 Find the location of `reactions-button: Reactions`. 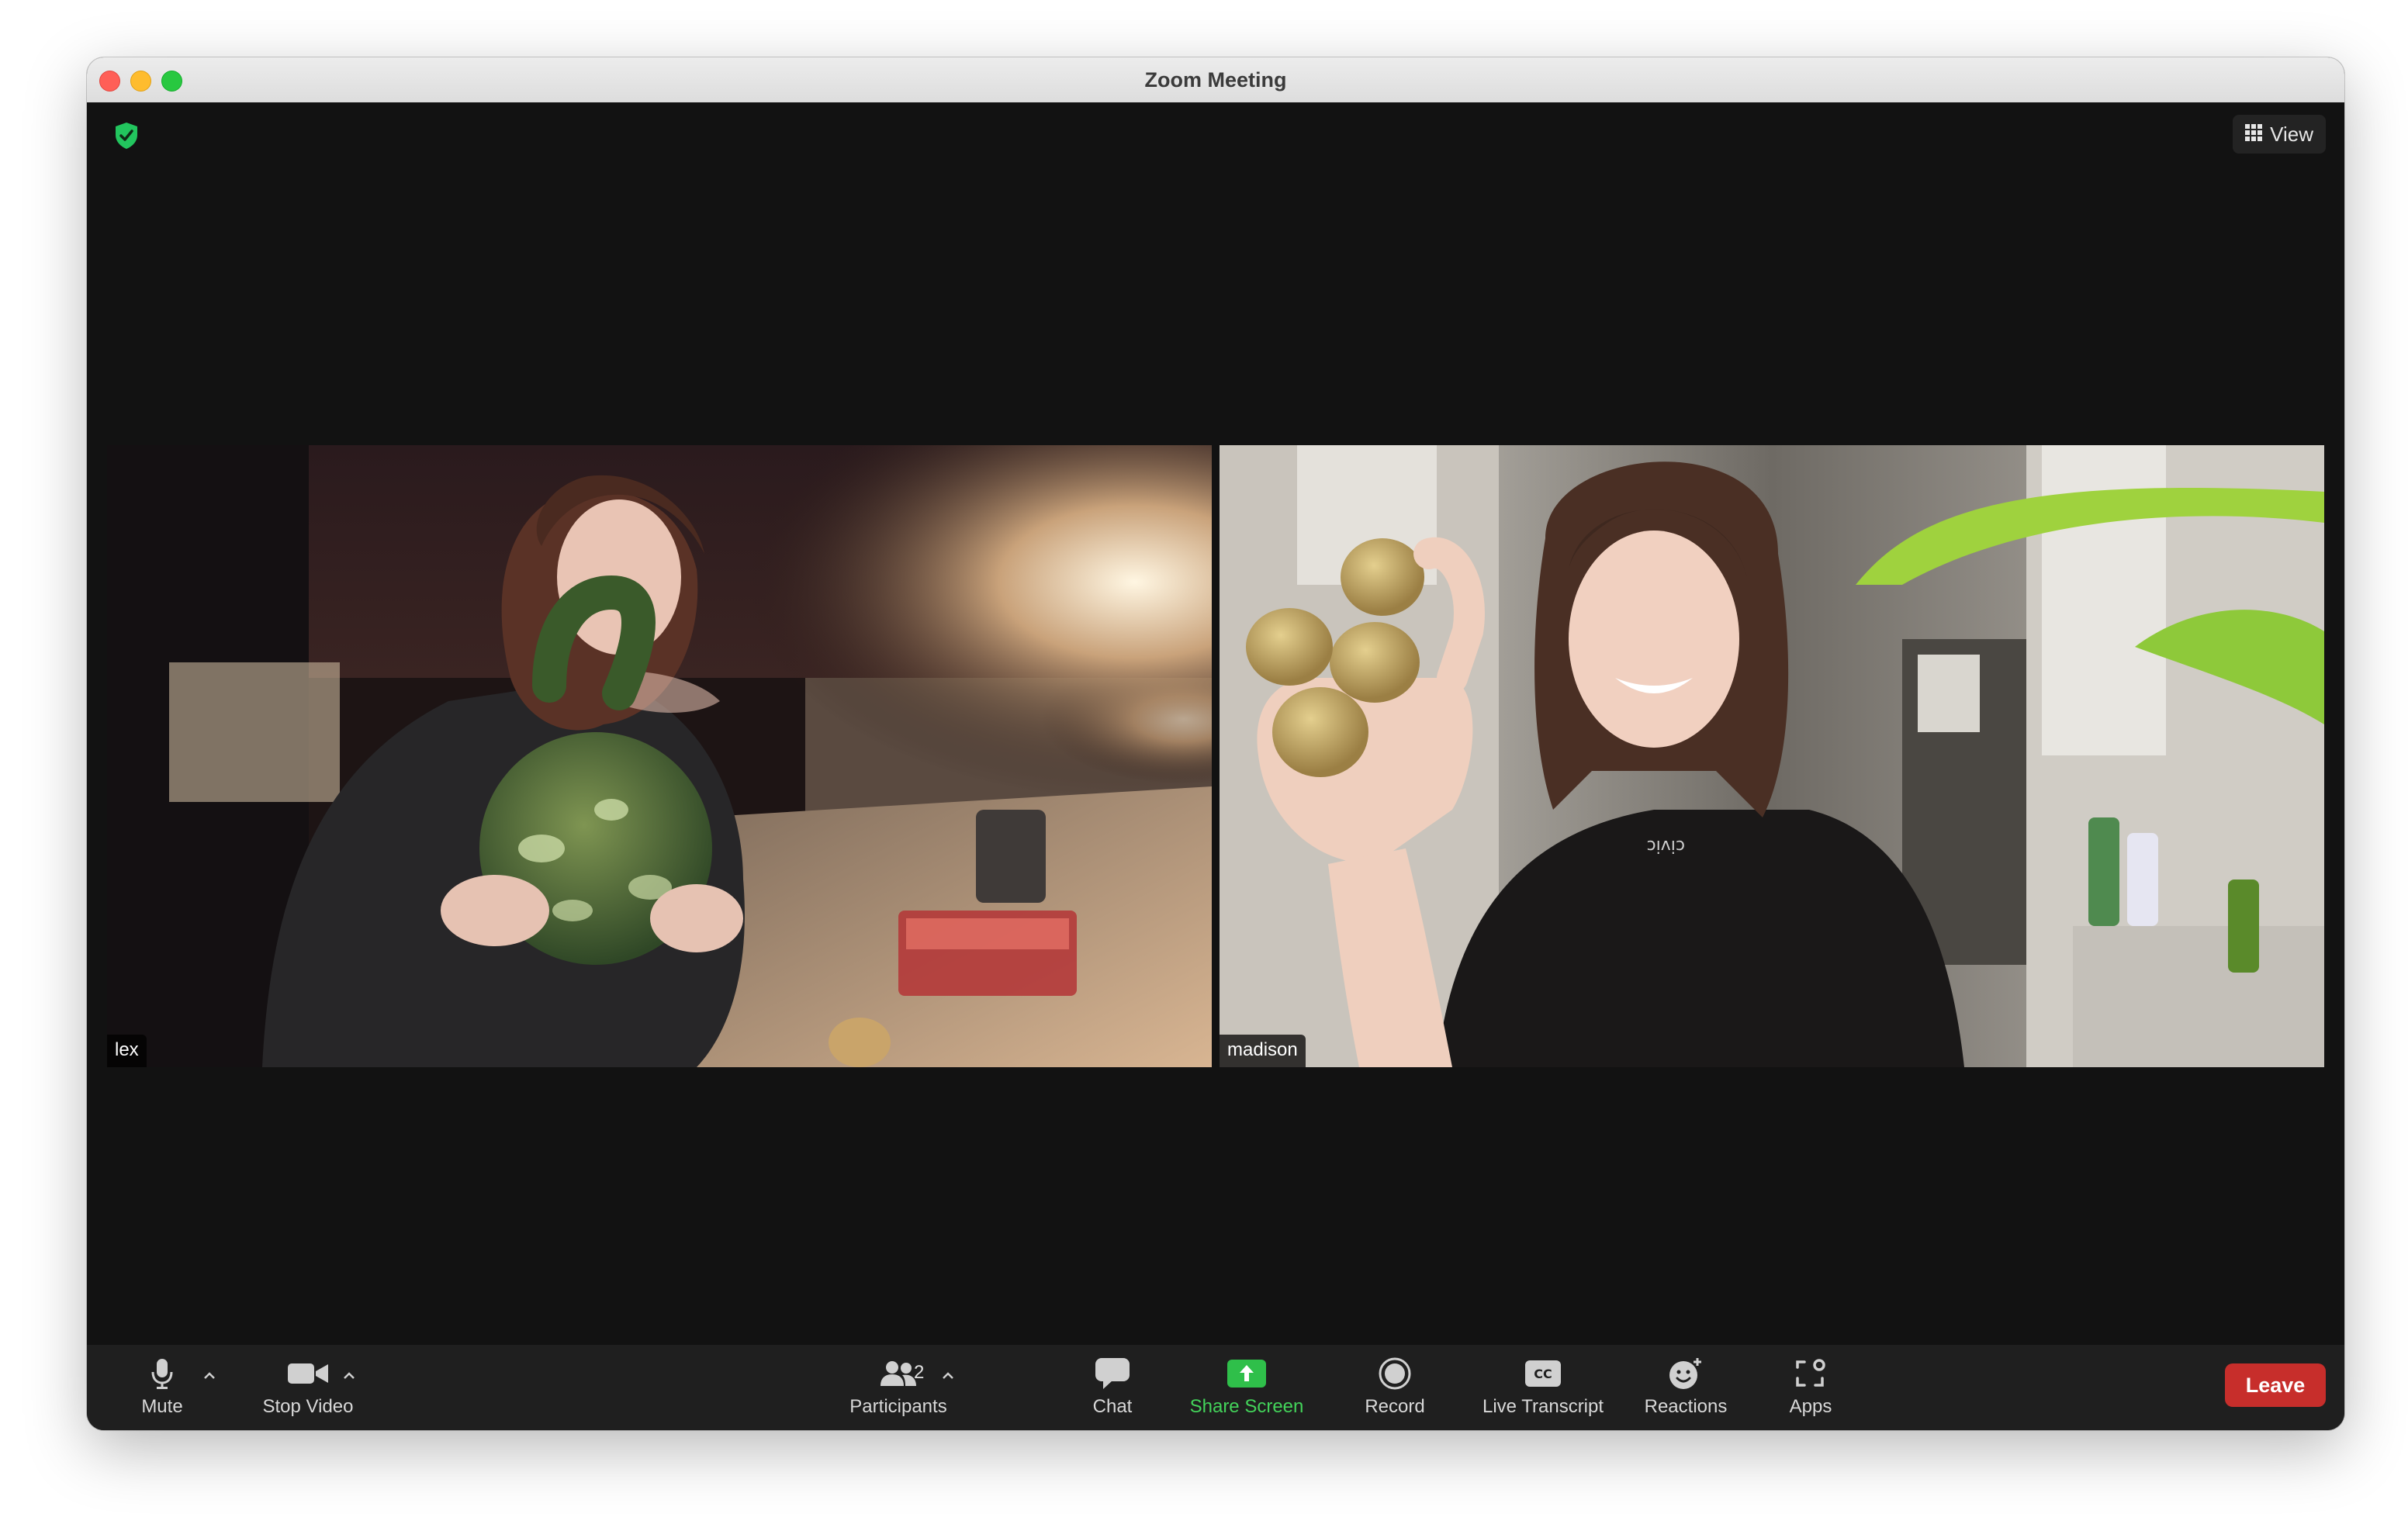

reactions-button: Reactions is located at coordinates (1686, 1389).